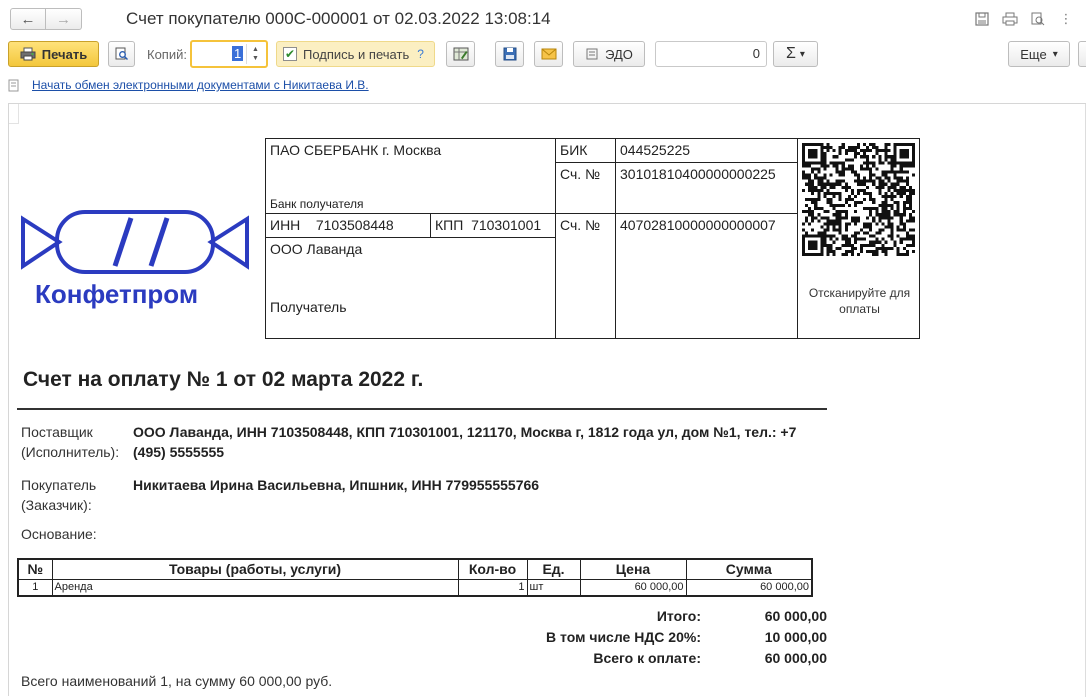 This screenshot has height=697, width=1086. Describe the element at coordinates (492, 569) in the screenshot. I see `col-header-qty: Кол-во` at that location.